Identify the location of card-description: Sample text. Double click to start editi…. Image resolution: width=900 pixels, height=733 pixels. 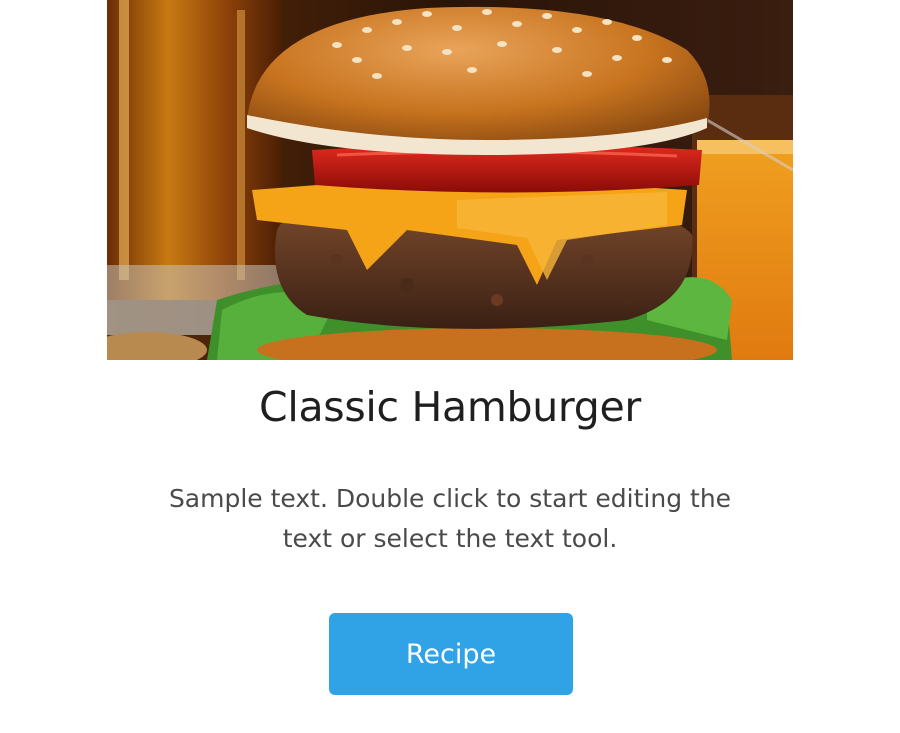
(450, 518).